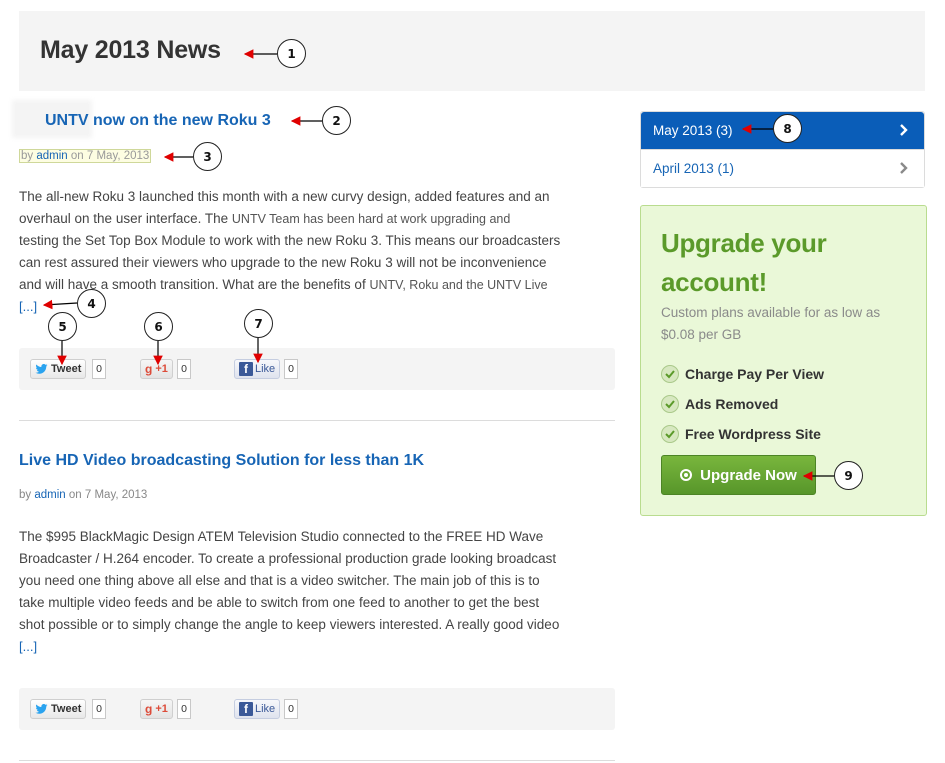 The image size is (945, 763). I want to click on feature-item: Charge Pay Per View, so click(742, 374).